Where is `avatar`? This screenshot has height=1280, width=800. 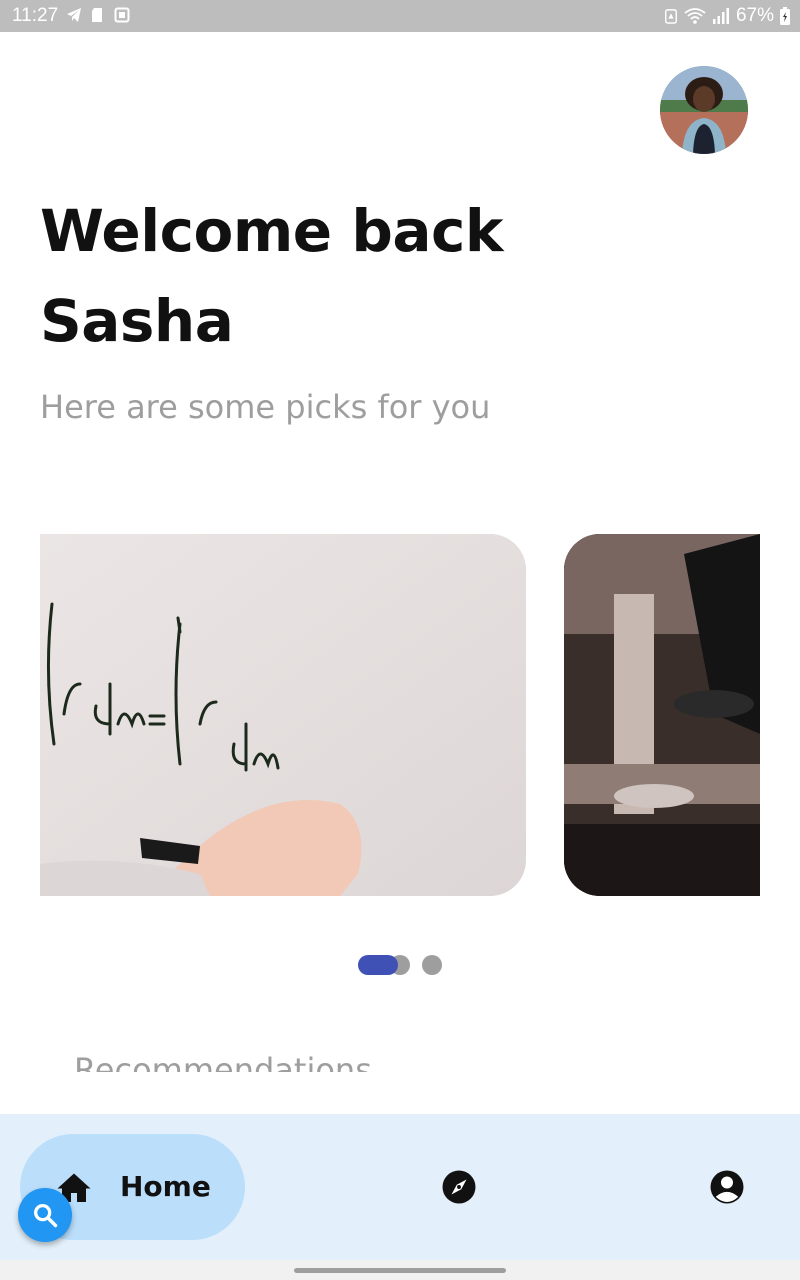 avatar is located at coordinates (704, 110).